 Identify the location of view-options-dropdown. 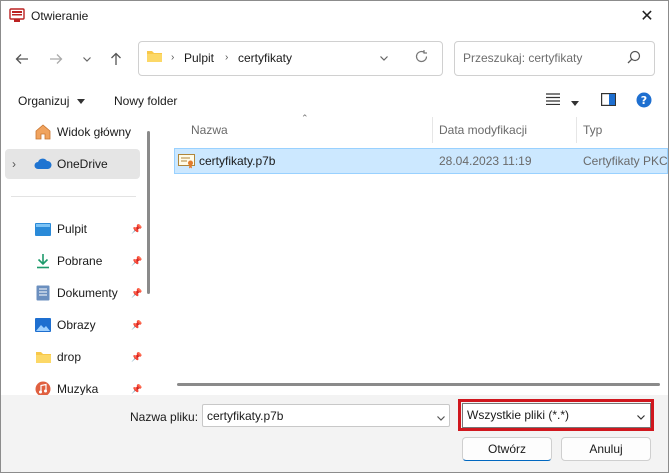
(575, 103).